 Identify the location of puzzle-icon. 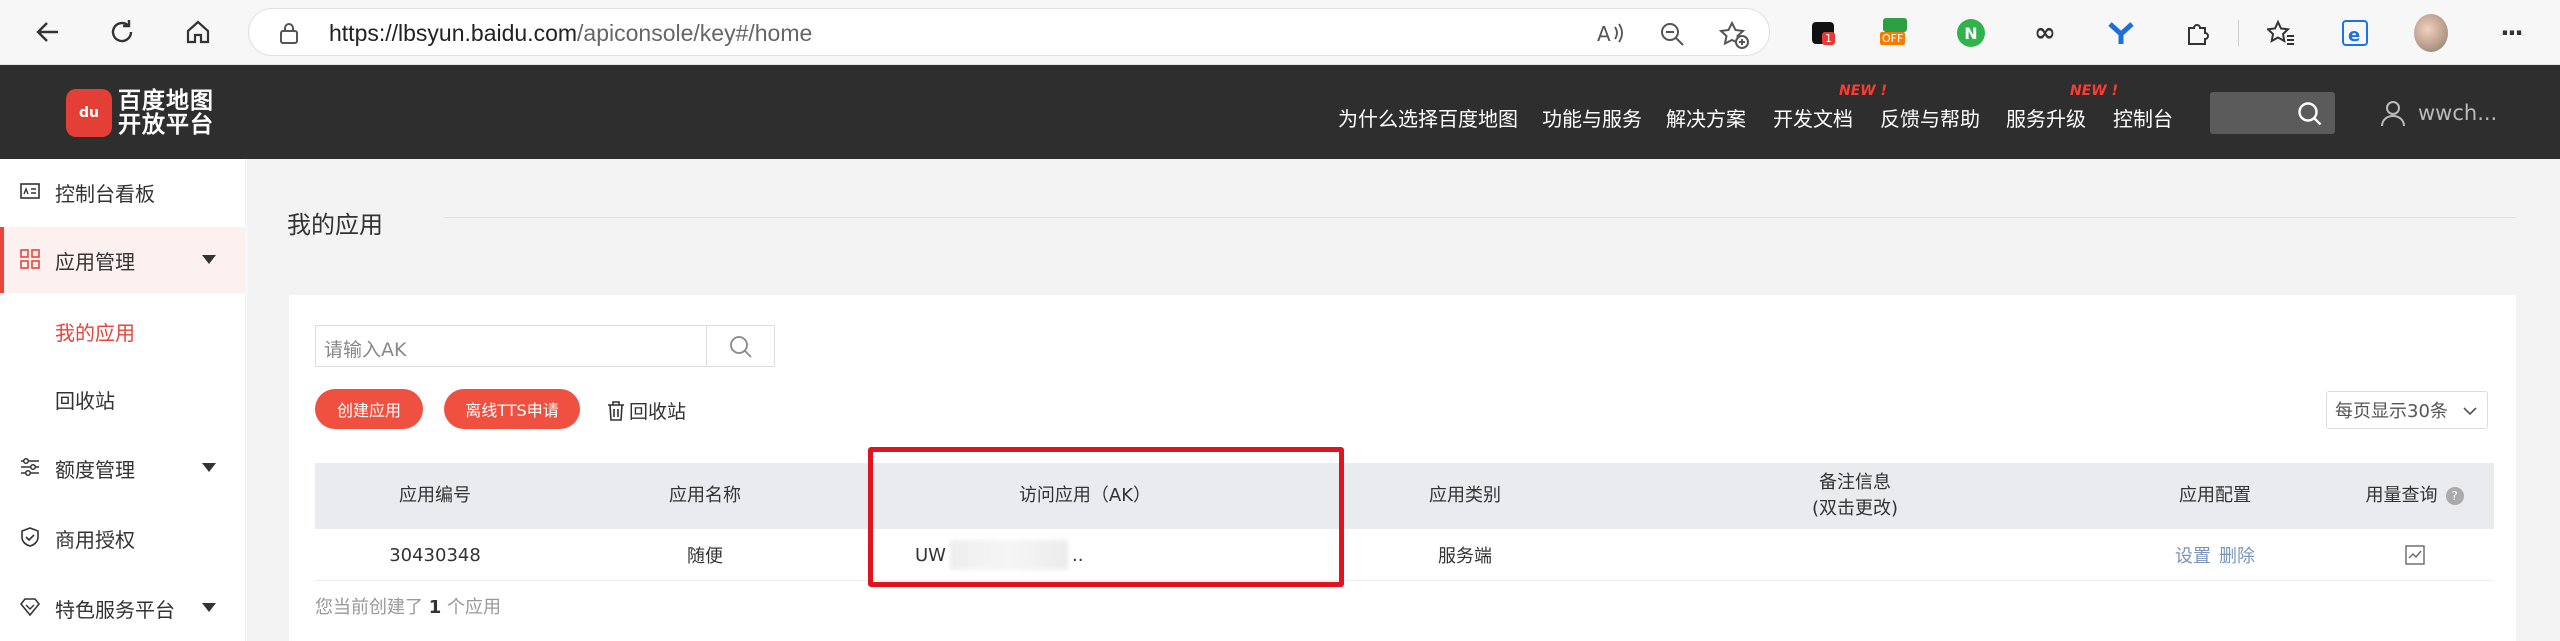
(2197, 33).